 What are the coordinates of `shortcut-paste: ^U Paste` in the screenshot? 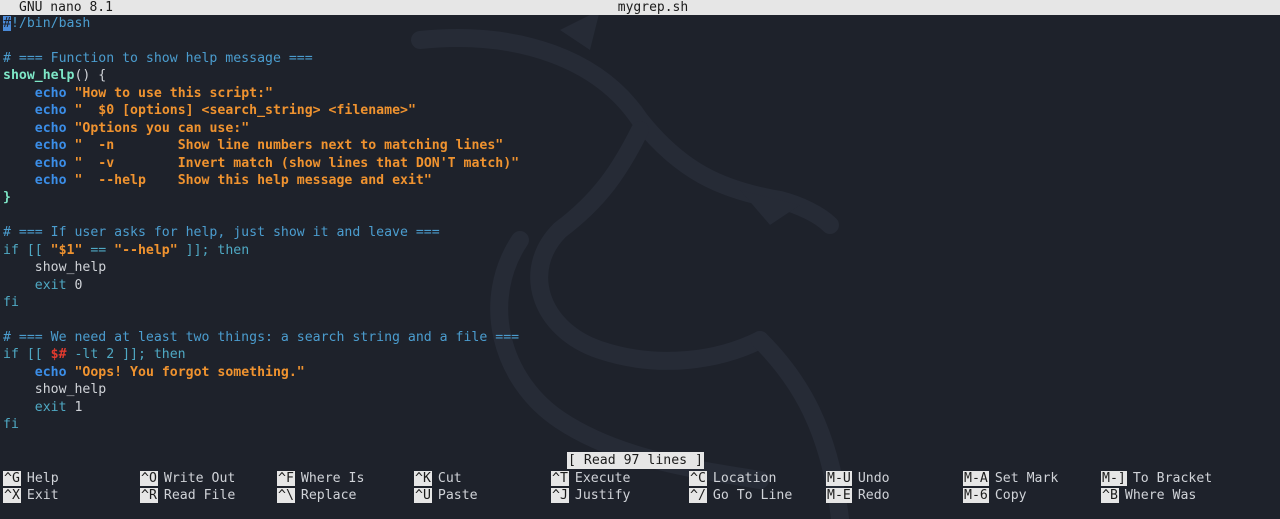 It's located at (446, 495).